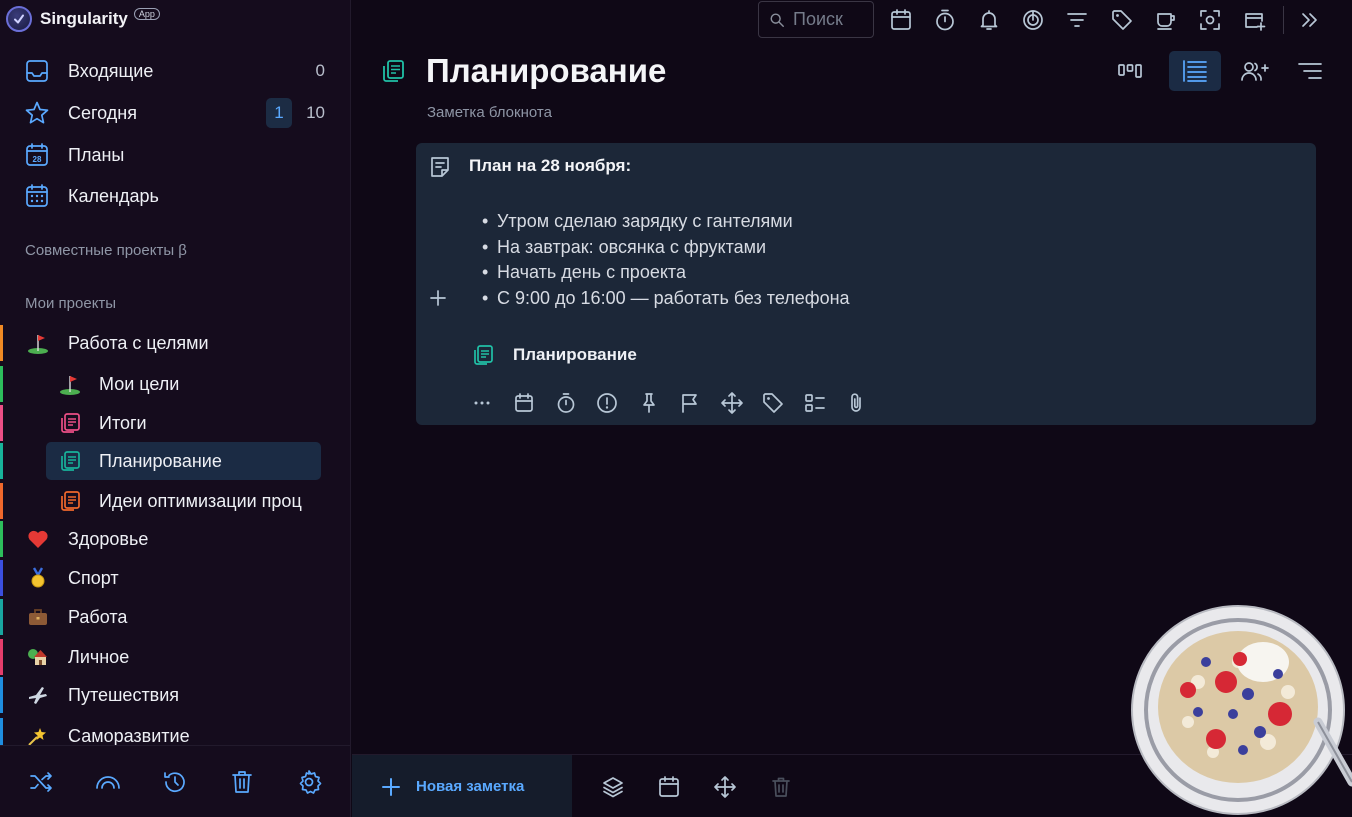  I want to click on project-goals-work: Работа с целями, so click(165, 343).